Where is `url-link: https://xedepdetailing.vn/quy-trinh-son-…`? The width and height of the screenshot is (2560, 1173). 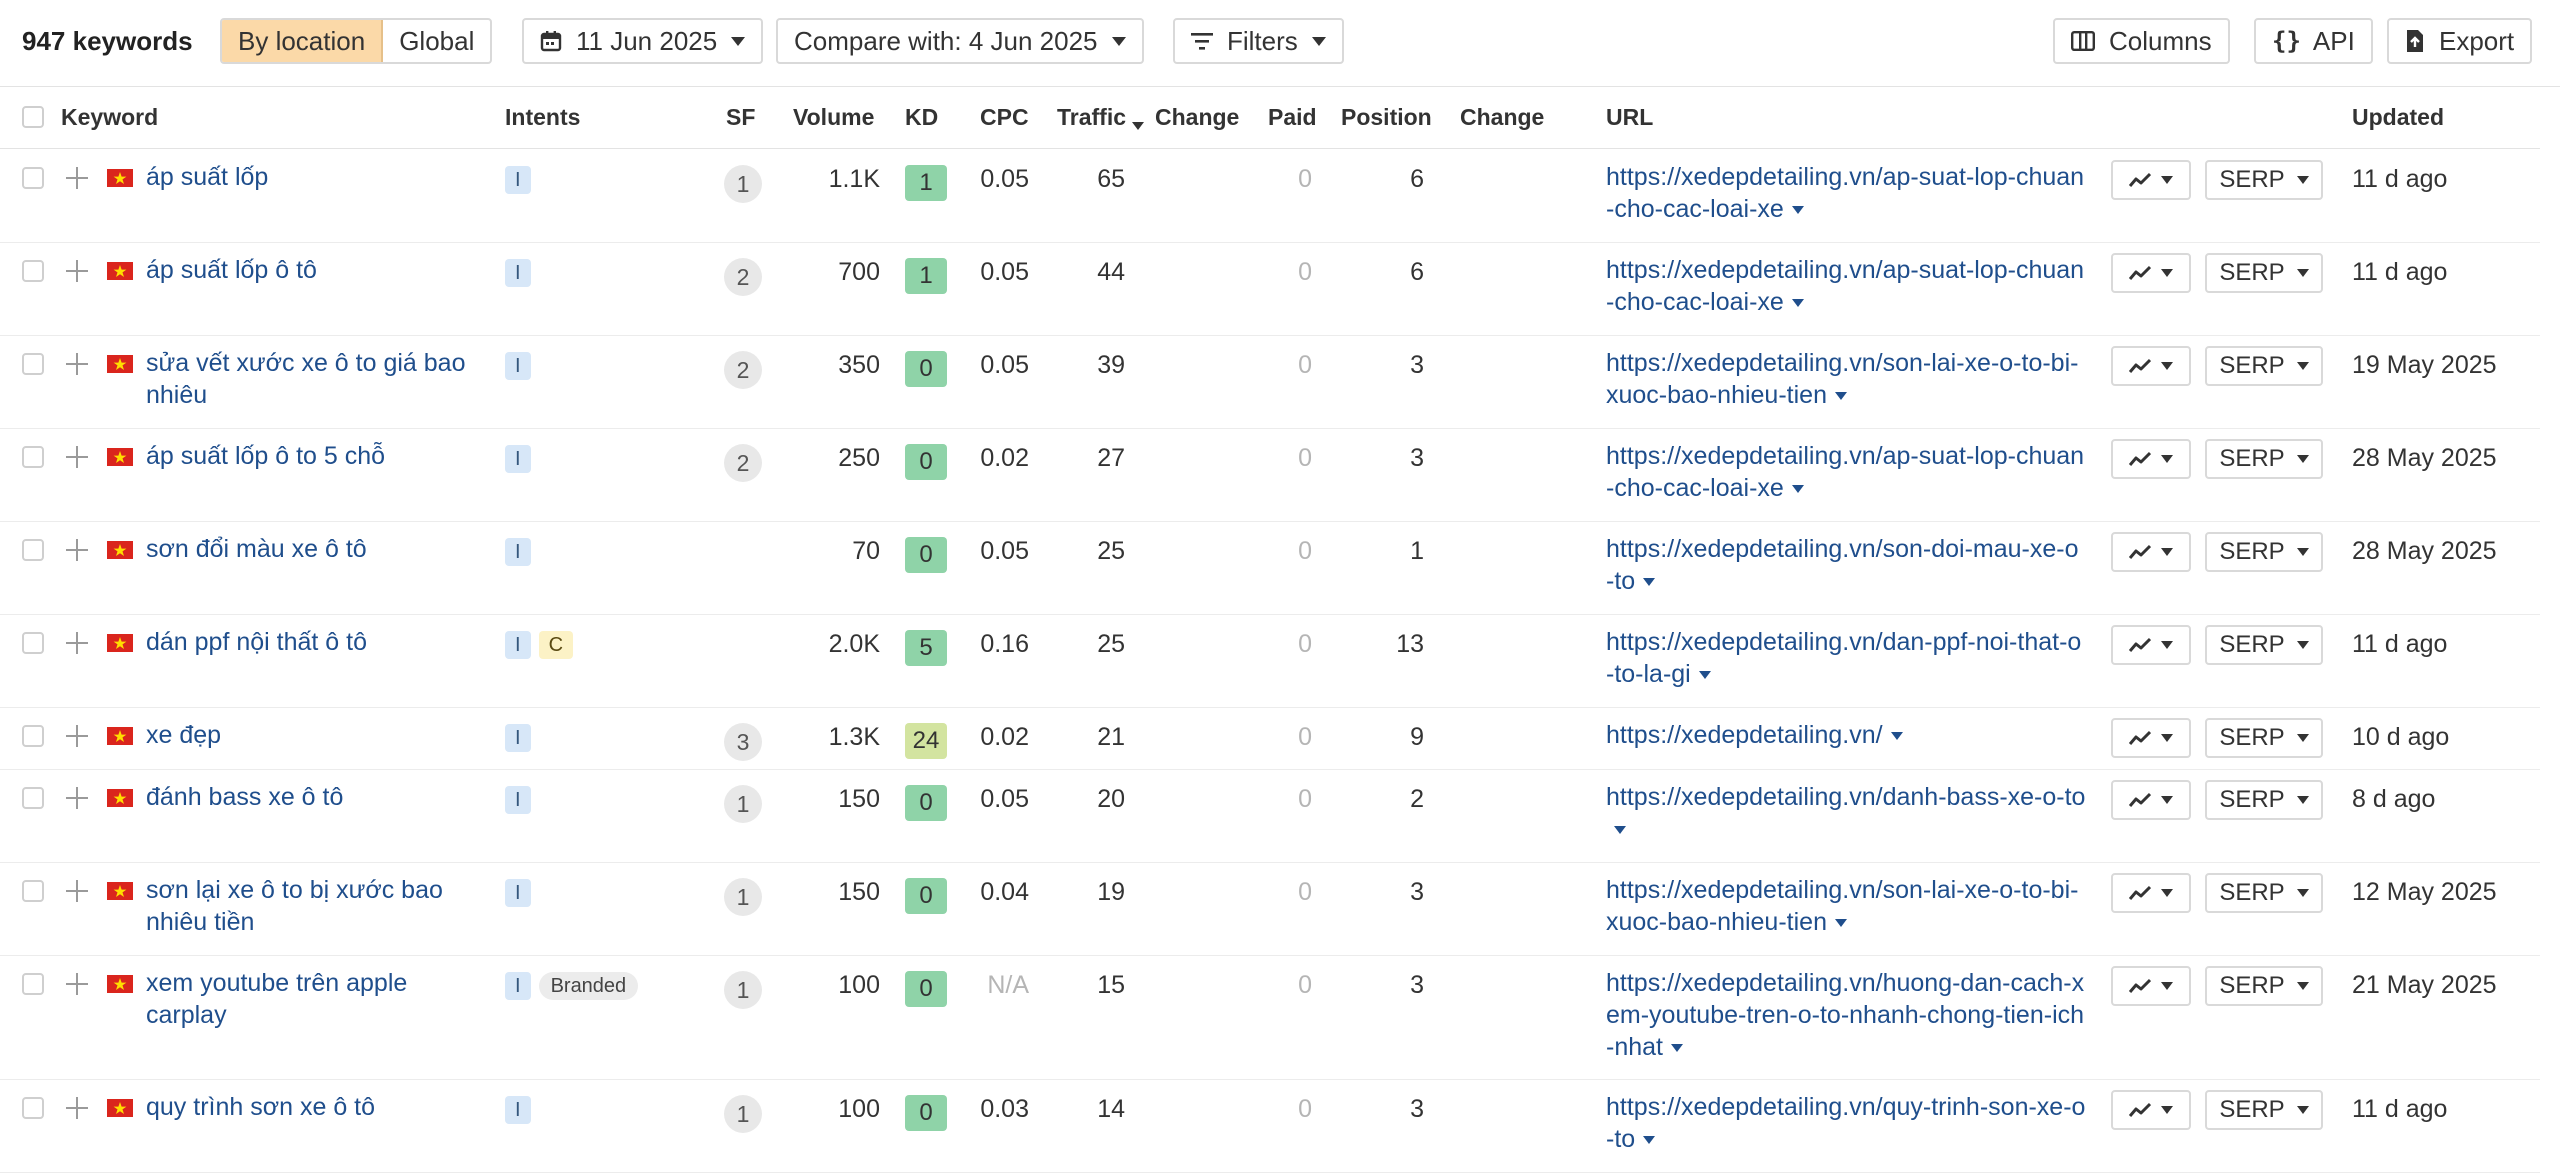 url-link: https://xedepdetailing.vn/quy-trinh-son-… is located at coordinates (1846, 1123).